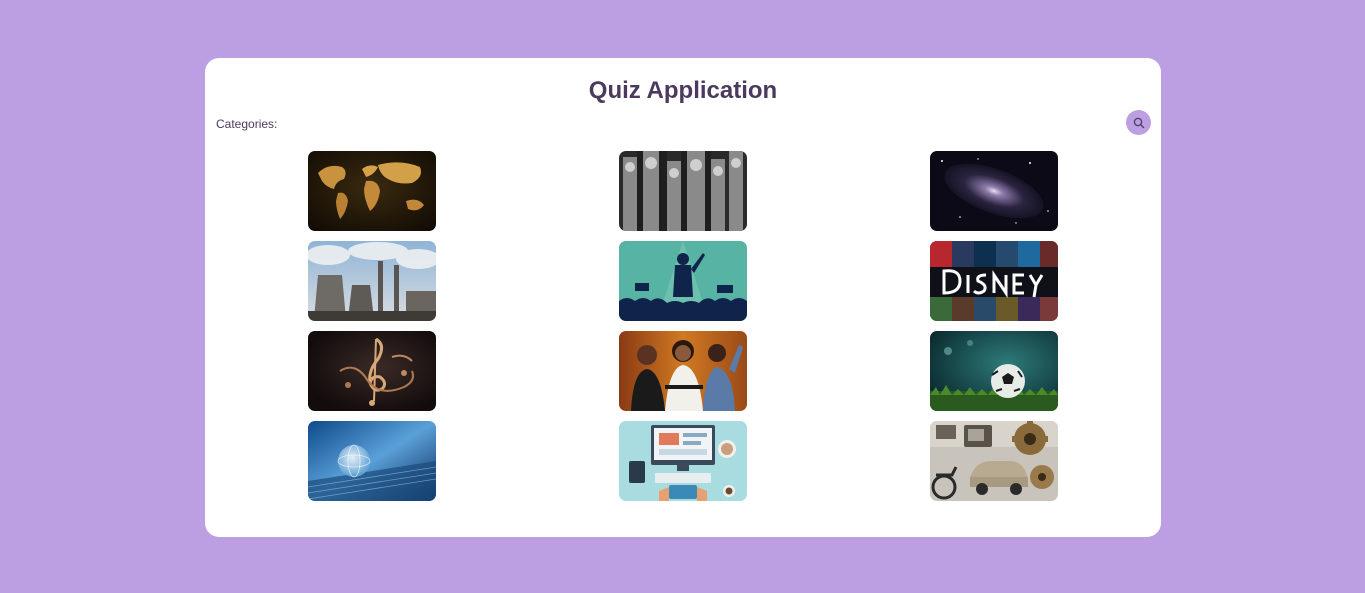 The height and width of the screenshot is (593, 1365). I want to click on category-tile-technology, so click(372, 461).